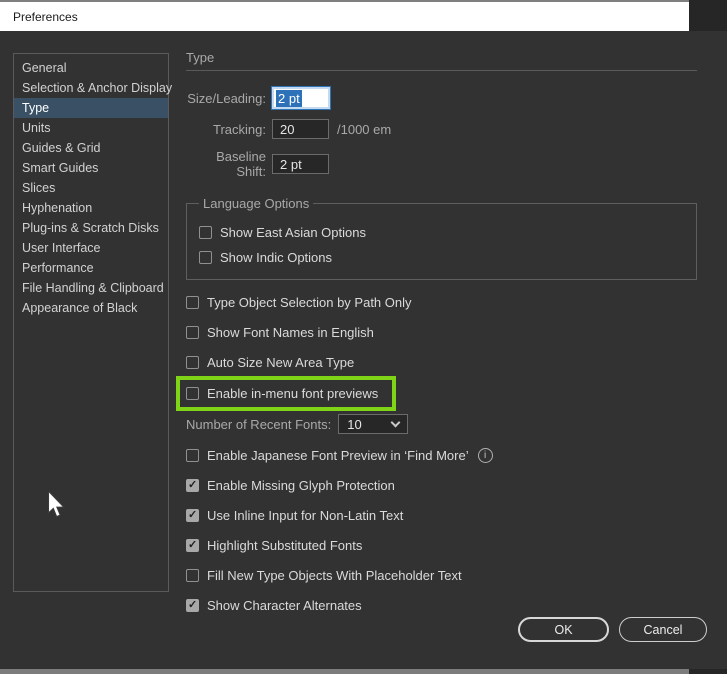 The height and width of the screenshot is (674, 727). Describe the element at coordinates (256, 203) in the screenshot. I see `language-options-legend: Language Options` at that location.